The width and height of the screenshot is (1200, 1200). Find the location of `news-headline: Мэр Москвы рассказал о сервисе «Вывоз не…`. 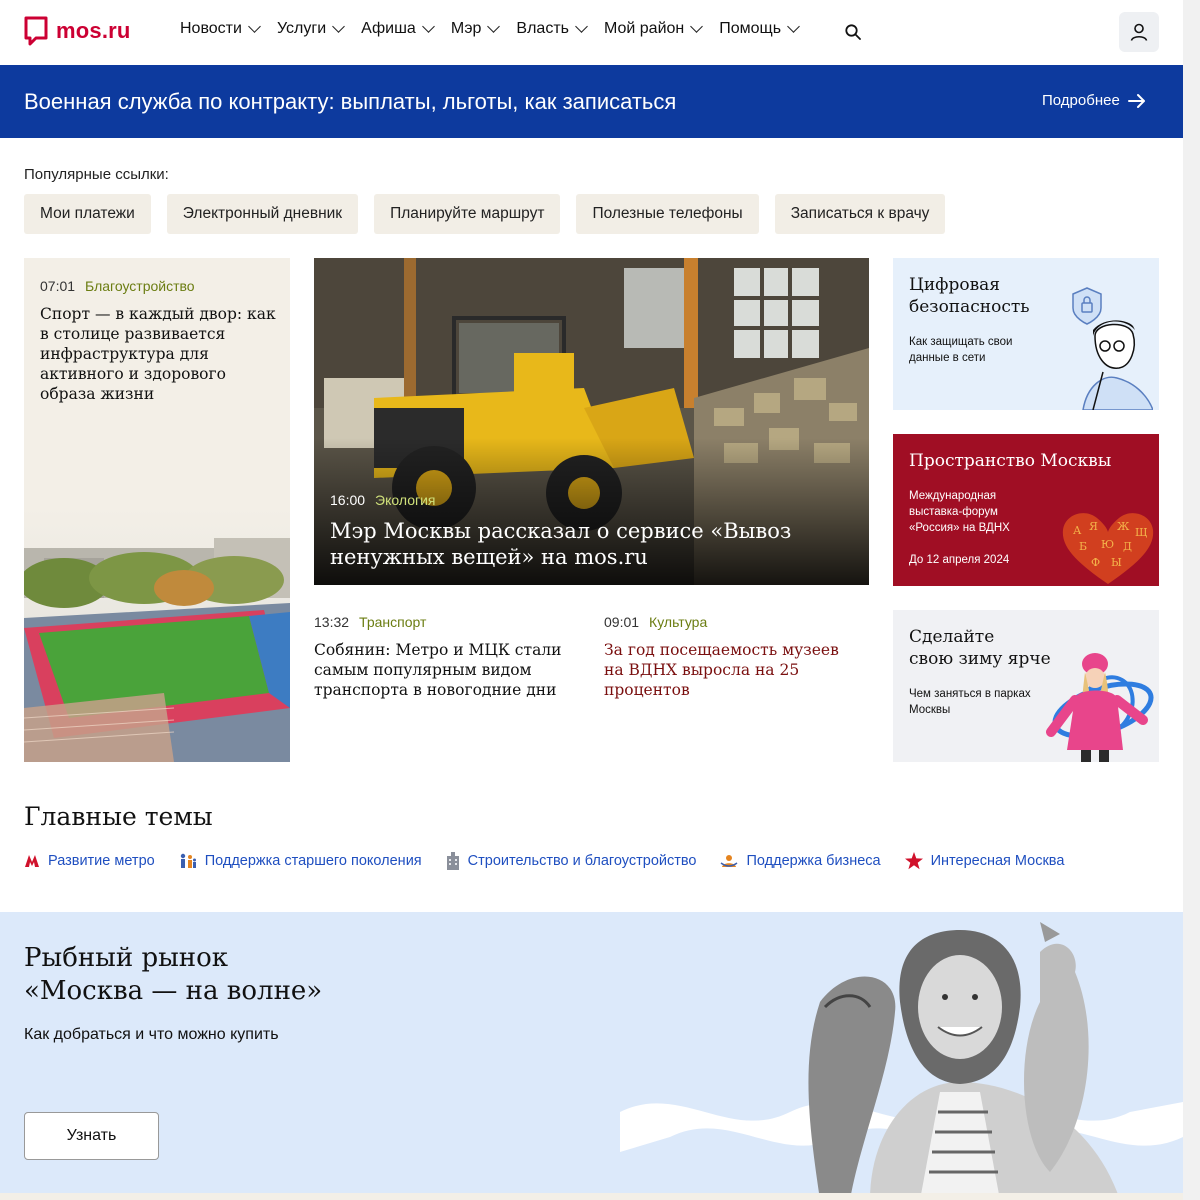

news-headline: Мэр Москвы рассказал о сервисе «Вывоз не… is located at coordinates (561, 544).